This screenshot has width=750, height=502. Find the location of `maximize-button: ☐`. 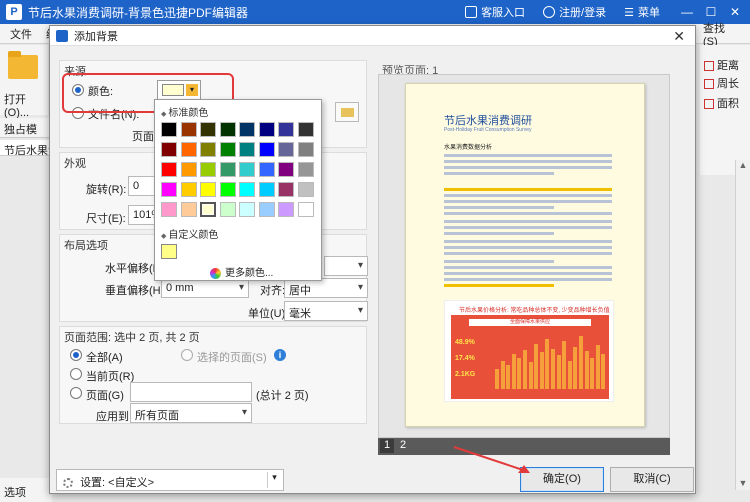

maximize-button: ☐ is located at coordinates (711, 12).